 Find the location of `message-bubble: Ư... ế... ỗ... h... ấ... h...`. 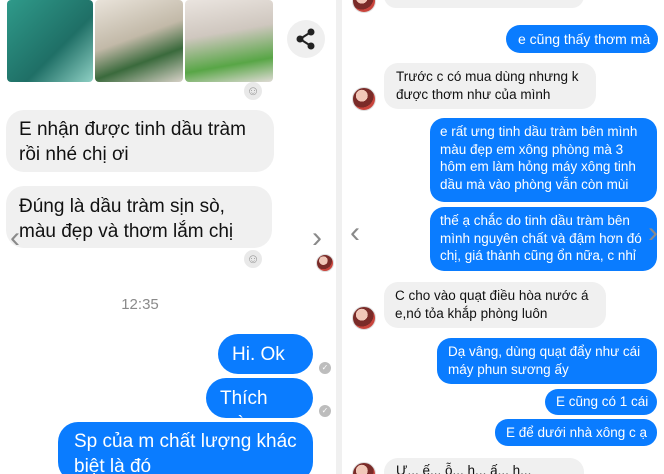

message-bubble: Ư... ế... ỗ... h... ấ... h... is located at coordinates (484, 466).